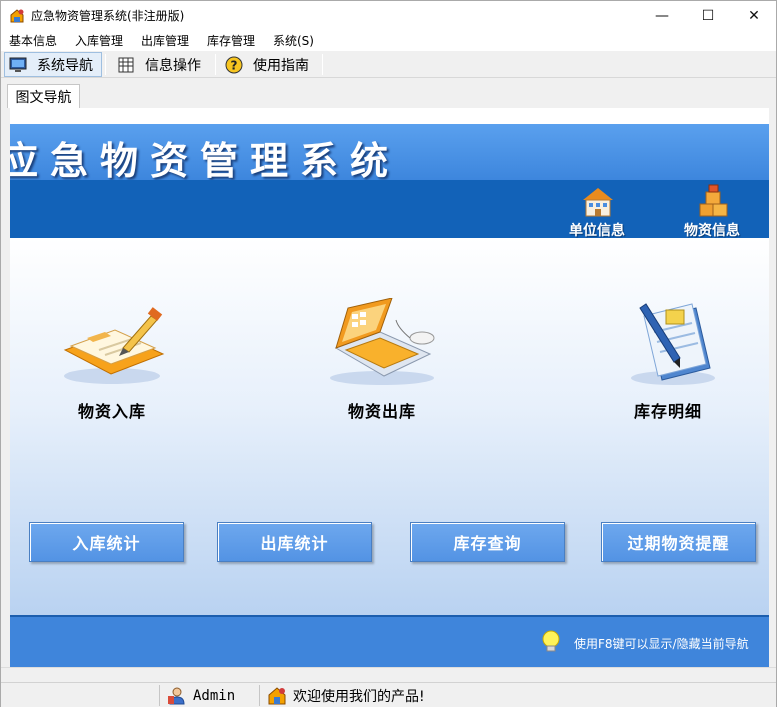 The image size is (777, 707). Describe the element at coordinates (106, 542) in the screenshot. I see `inbound-stats-button: 入库统计` at that location.